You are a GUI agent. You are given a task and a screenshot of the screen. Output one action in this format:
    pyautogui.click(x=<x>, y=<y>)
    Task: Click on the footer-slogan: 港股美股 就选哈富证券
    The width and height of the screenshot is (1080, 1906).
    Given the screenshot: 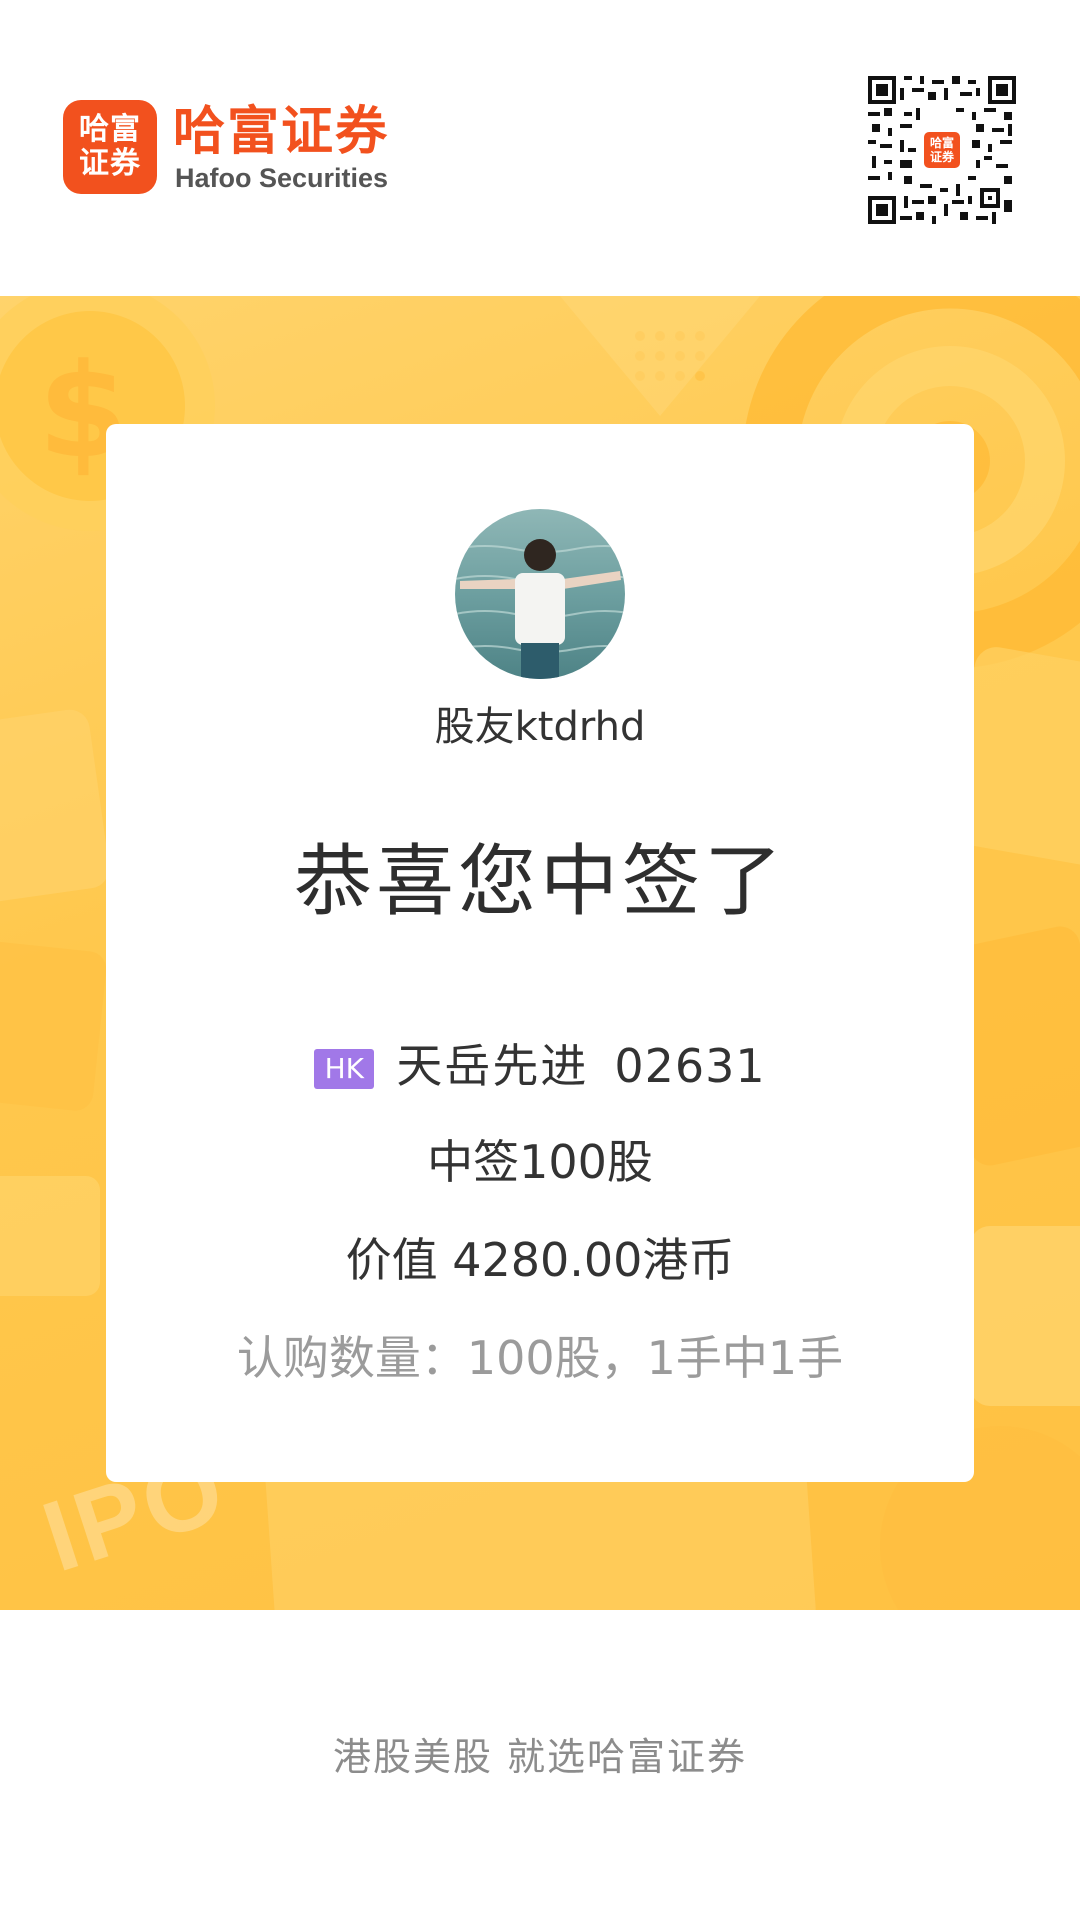 What is the action you would take?
    pyautogui.click(x=540, y=1757)
    